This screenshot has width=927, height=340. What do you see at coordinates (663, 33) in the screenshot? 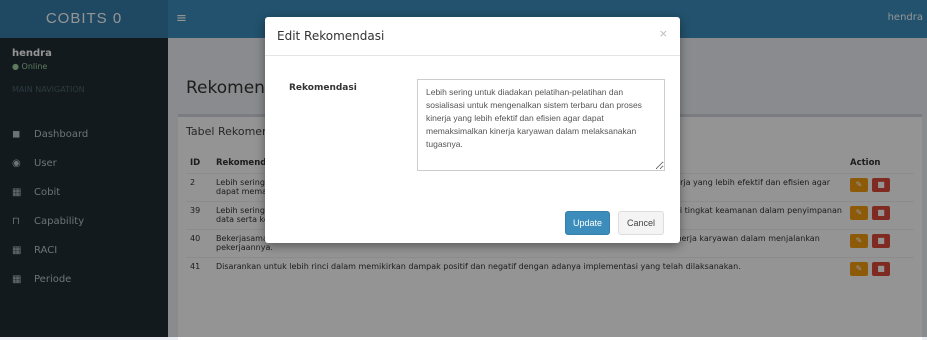
I see `close-icon: ×` at bounding box center [663, 33].